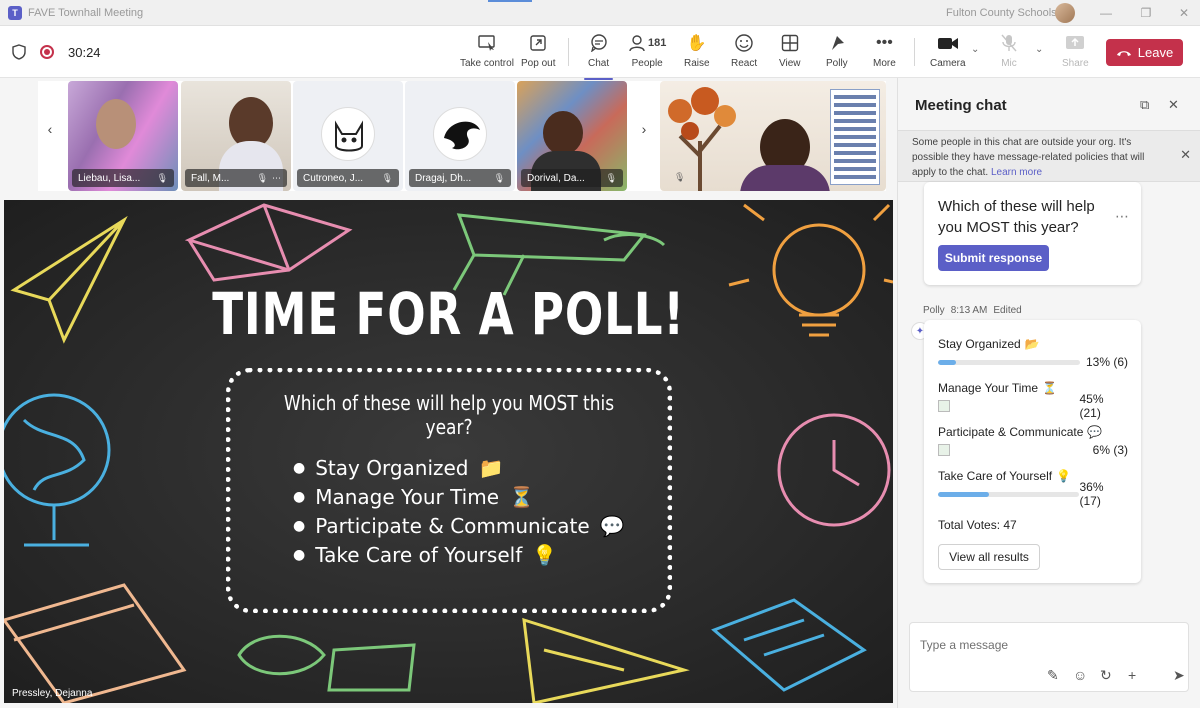 The image size is (1200, 708). What do you see at coordinates (934, 310) in the screenshot?
I see `message-author: Polly` at bounding box center [934, 310].